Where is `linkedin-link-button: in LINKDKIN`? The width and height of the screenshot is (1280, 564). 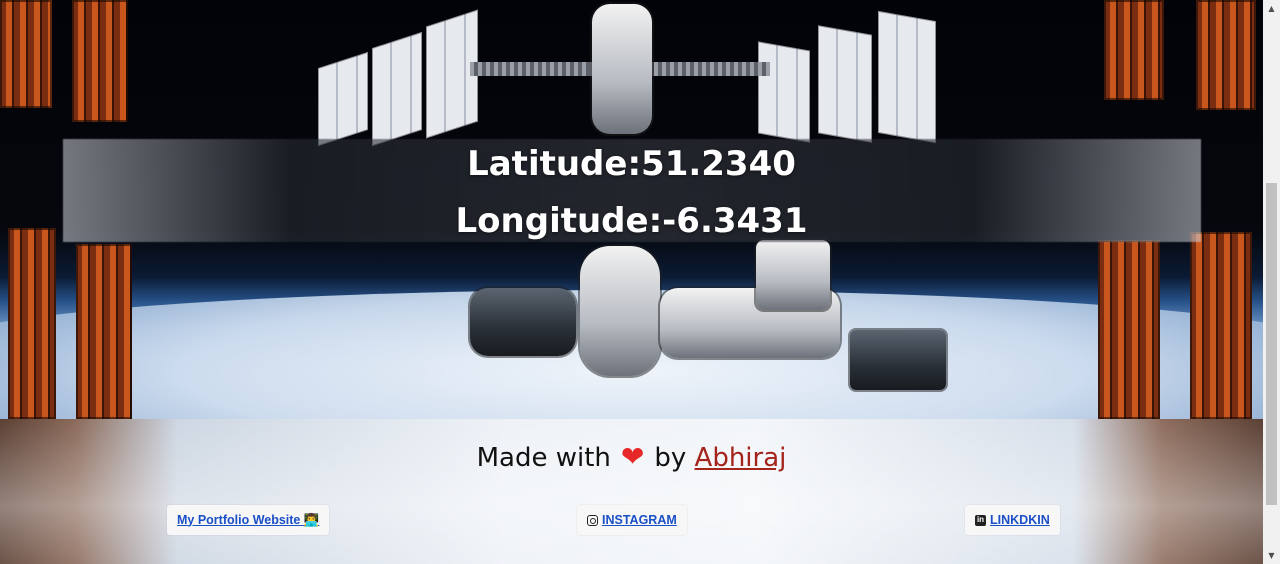 linkedin-link-button: in LINKDKIN is located at coordinates (1012, 520).